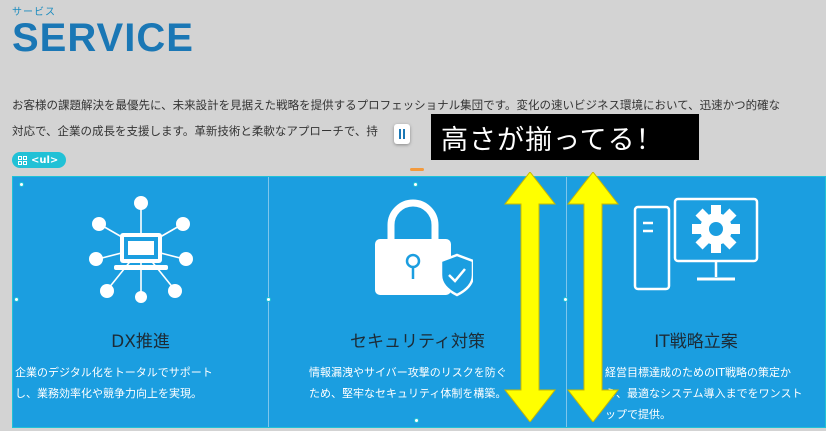  Describe the element at coordinates (108, 393) in the screenshot. I see `card-desc-line: し、業務効率化や競争力向上を実現。` at that location.